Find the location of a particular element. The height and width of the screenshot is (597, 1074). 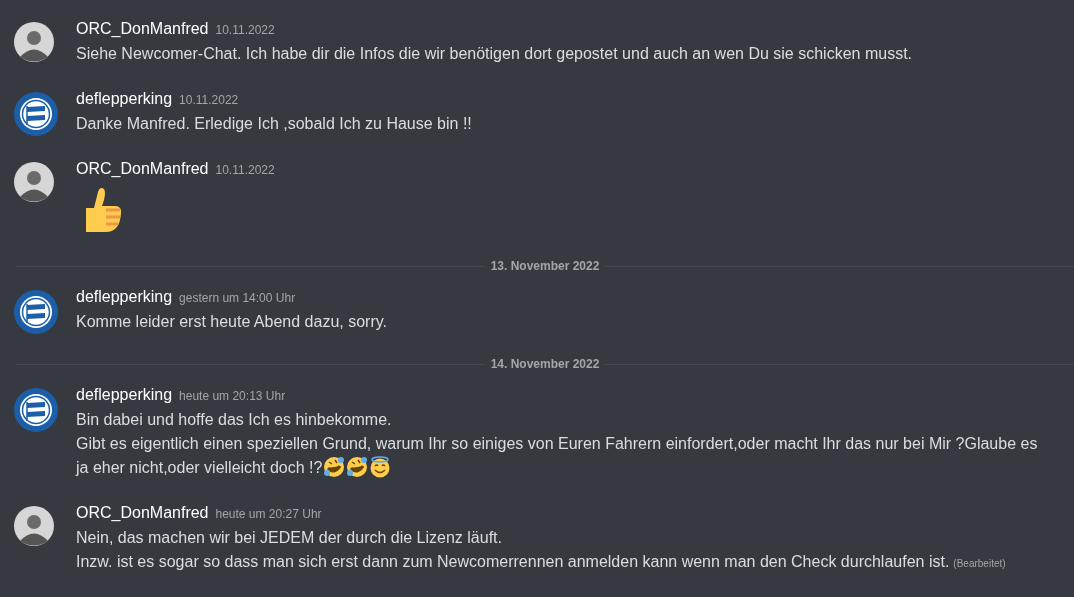

message-text: Siehe Newcomer-Chat. Ich habe dir die Infos die wir benötigen dort gepostet und auch an wen Du sie schicken musst. is located at coordinates (494, 53).